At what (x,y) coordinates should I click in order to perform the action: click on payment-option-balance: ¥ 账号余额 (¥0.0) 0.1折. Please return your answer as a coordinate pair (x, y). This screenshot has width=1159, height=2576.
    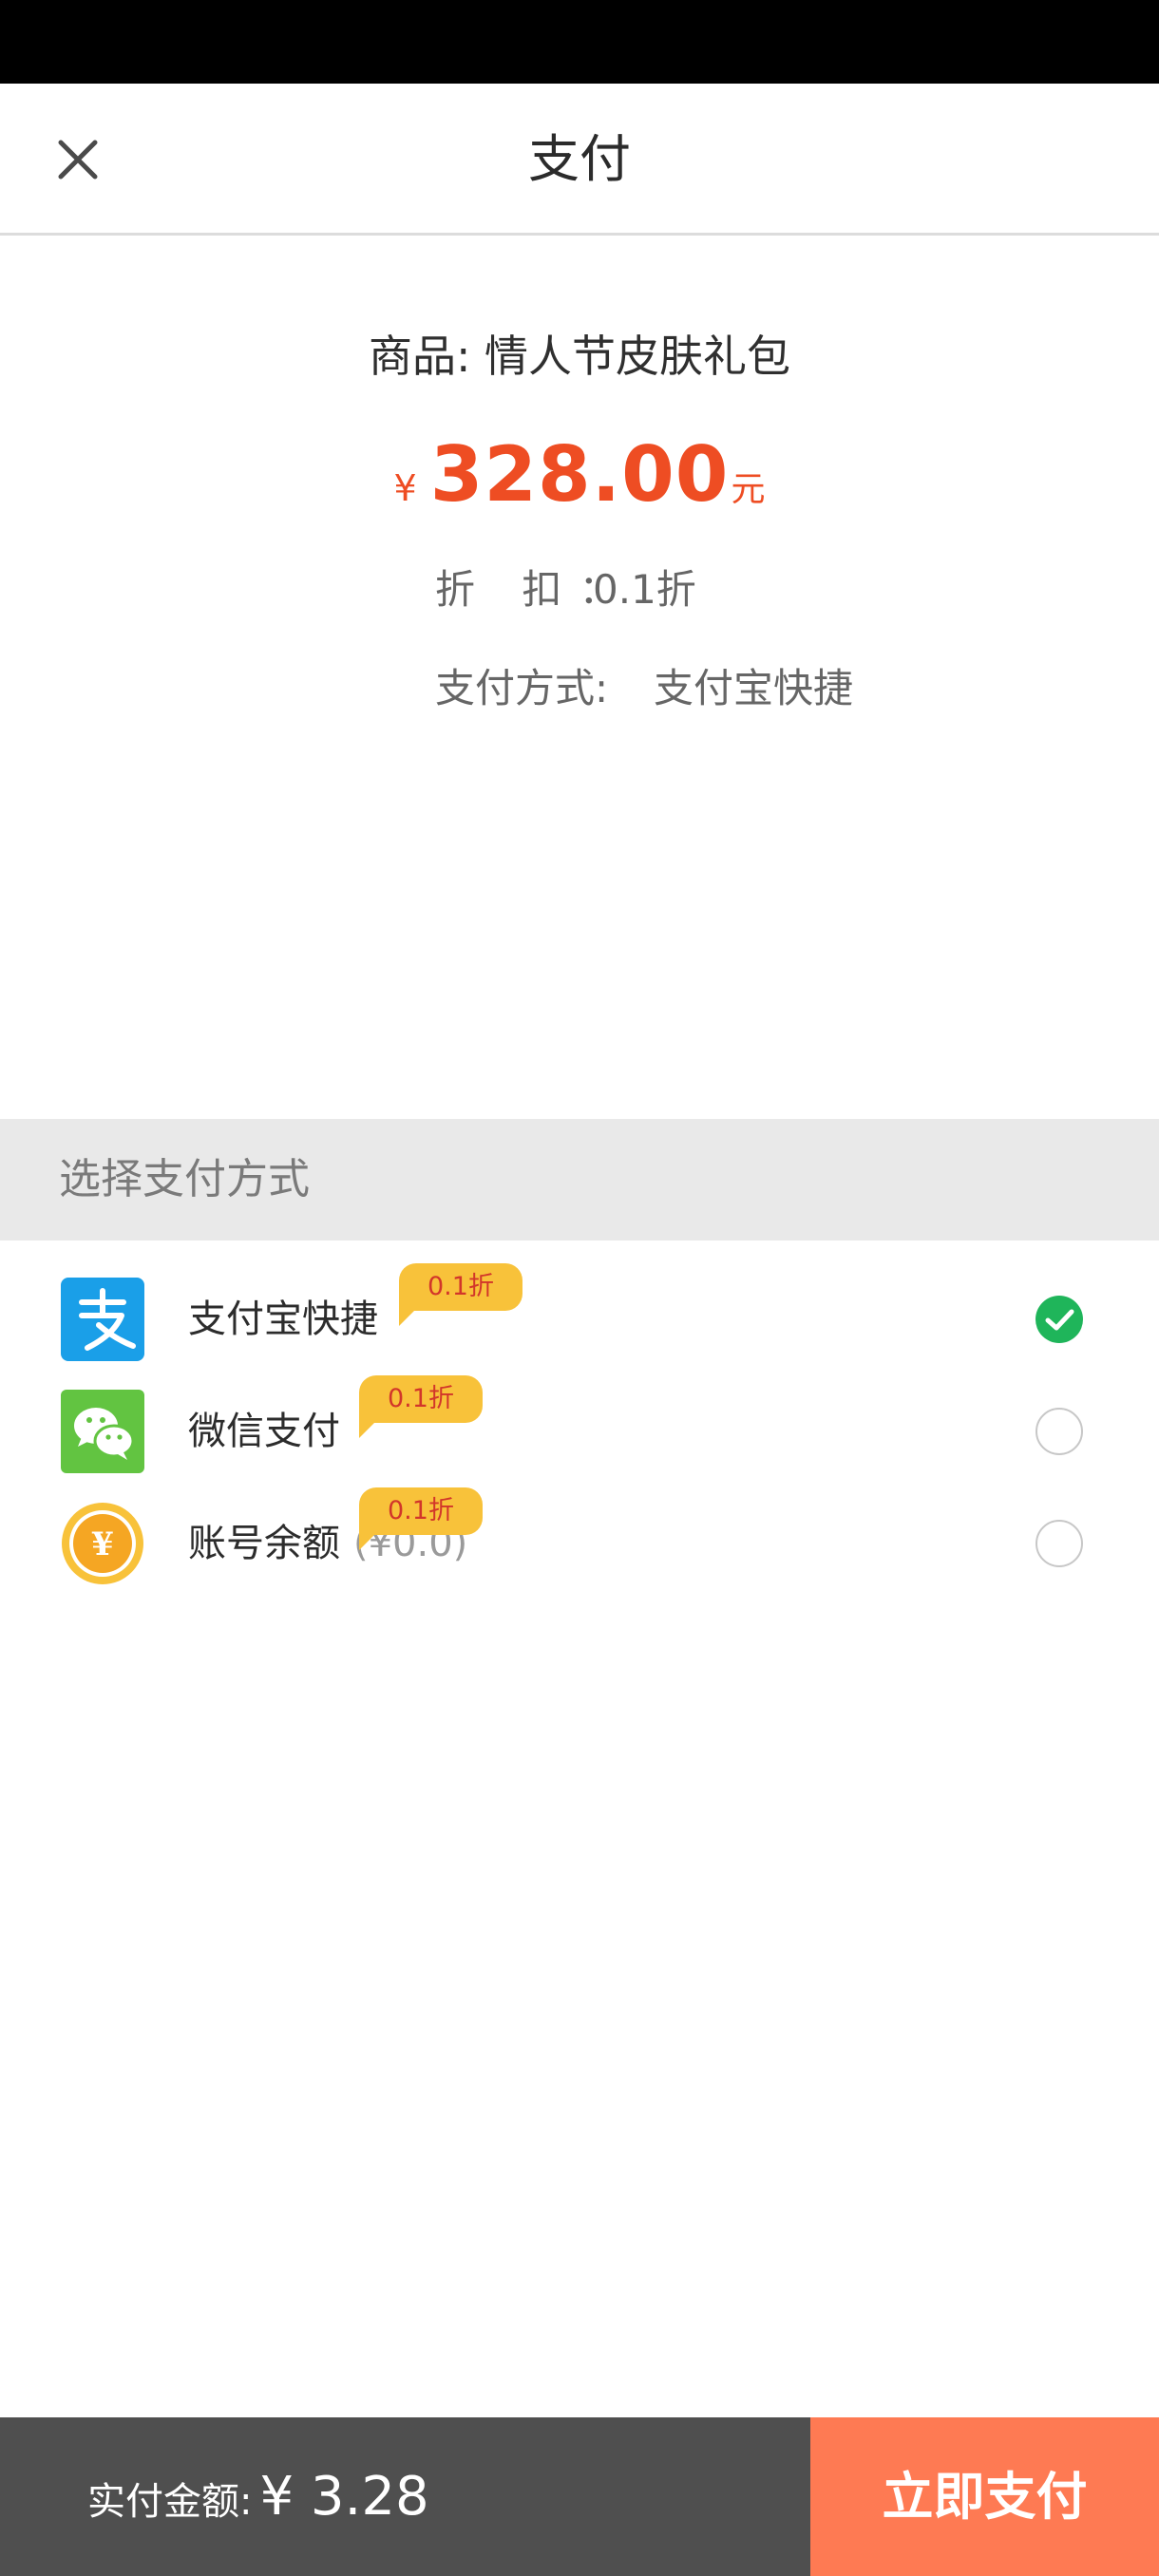
    Looking at the image, I should click on (579, 1543).